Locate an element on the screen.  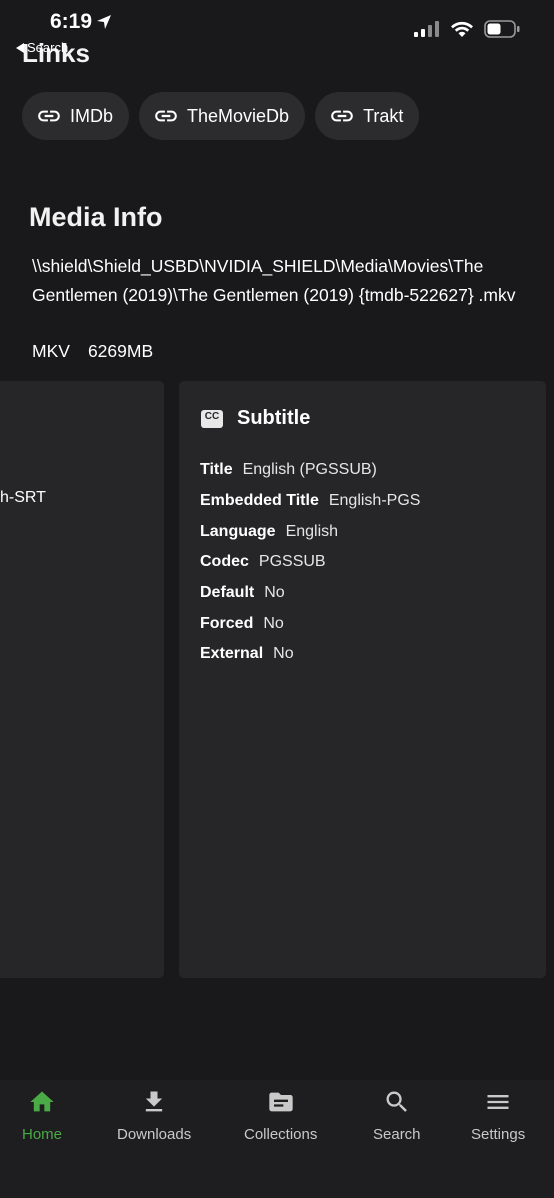
tab-search: Search is located at coordinates (397, 1115).